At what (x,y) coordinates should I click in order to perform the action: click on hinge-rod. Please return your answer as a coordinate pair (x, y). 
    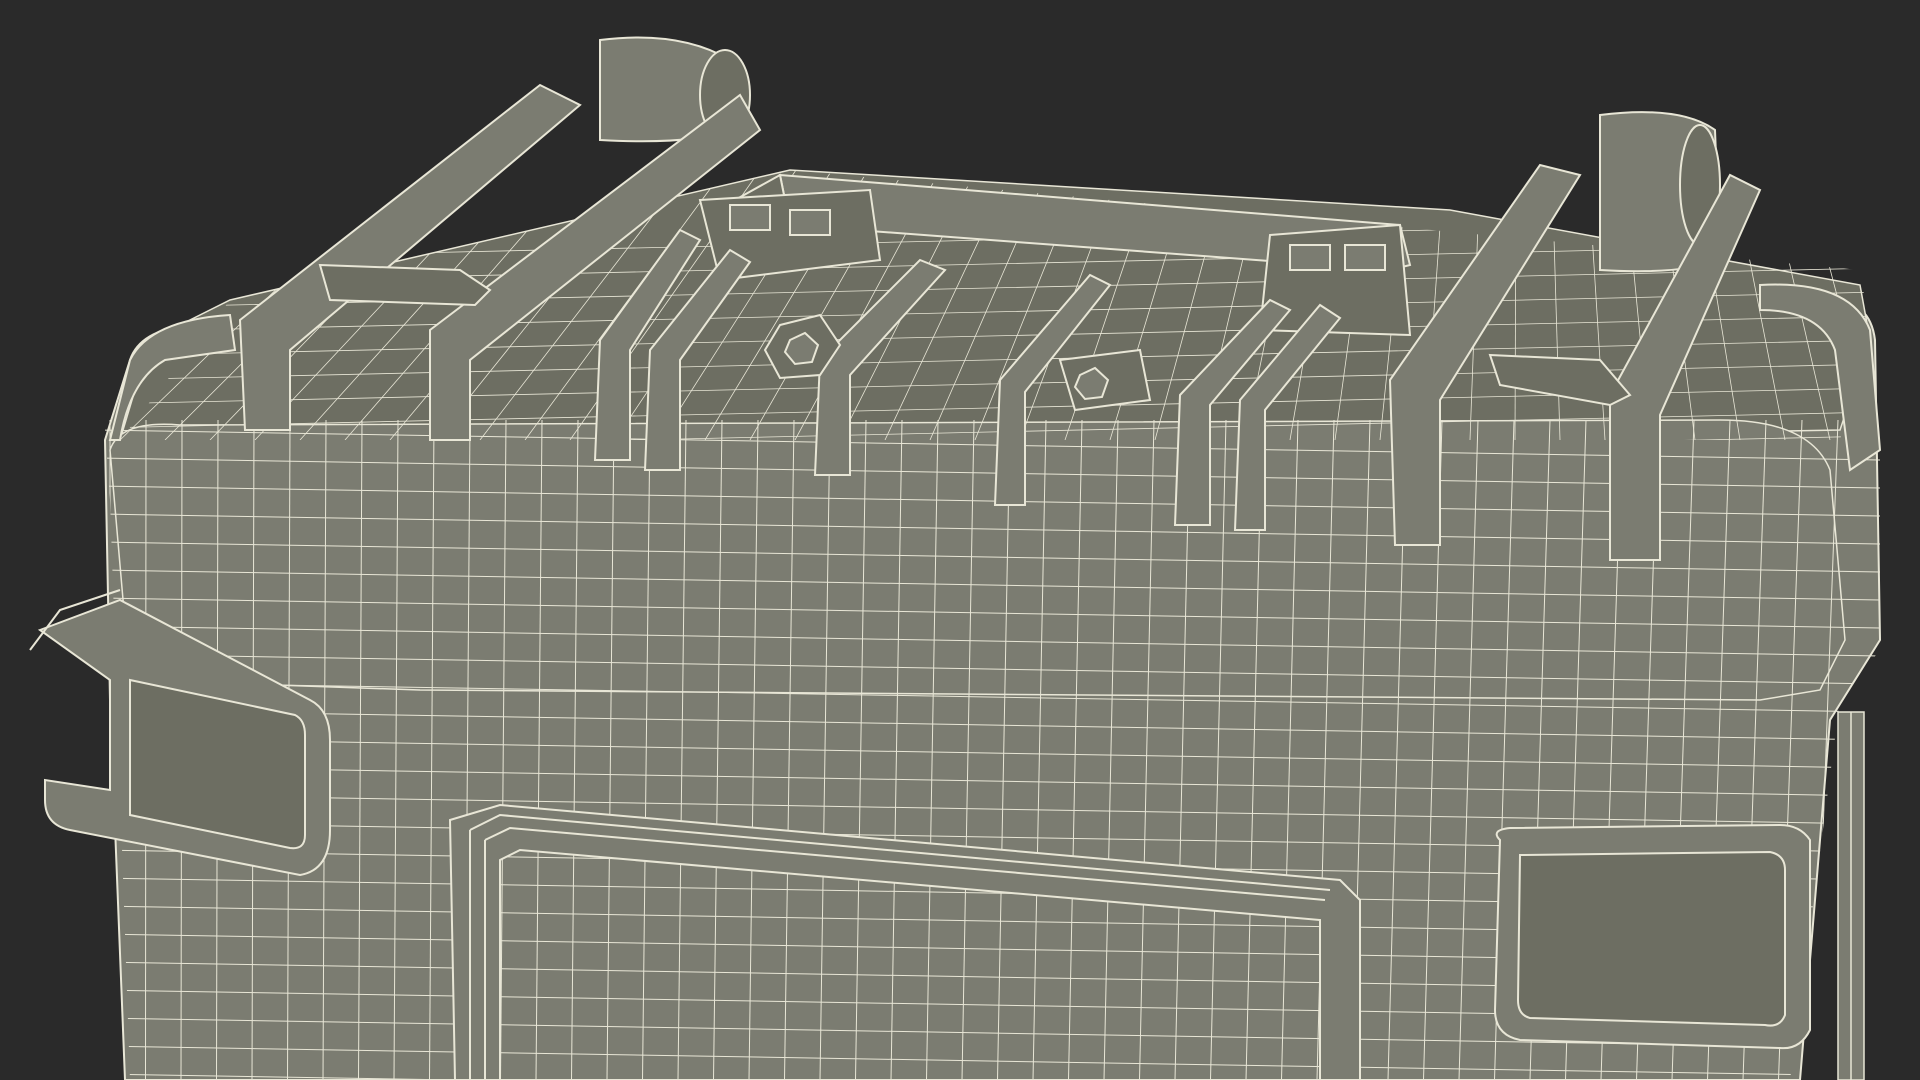
    Looking at the image, I should click on (1851, 895).